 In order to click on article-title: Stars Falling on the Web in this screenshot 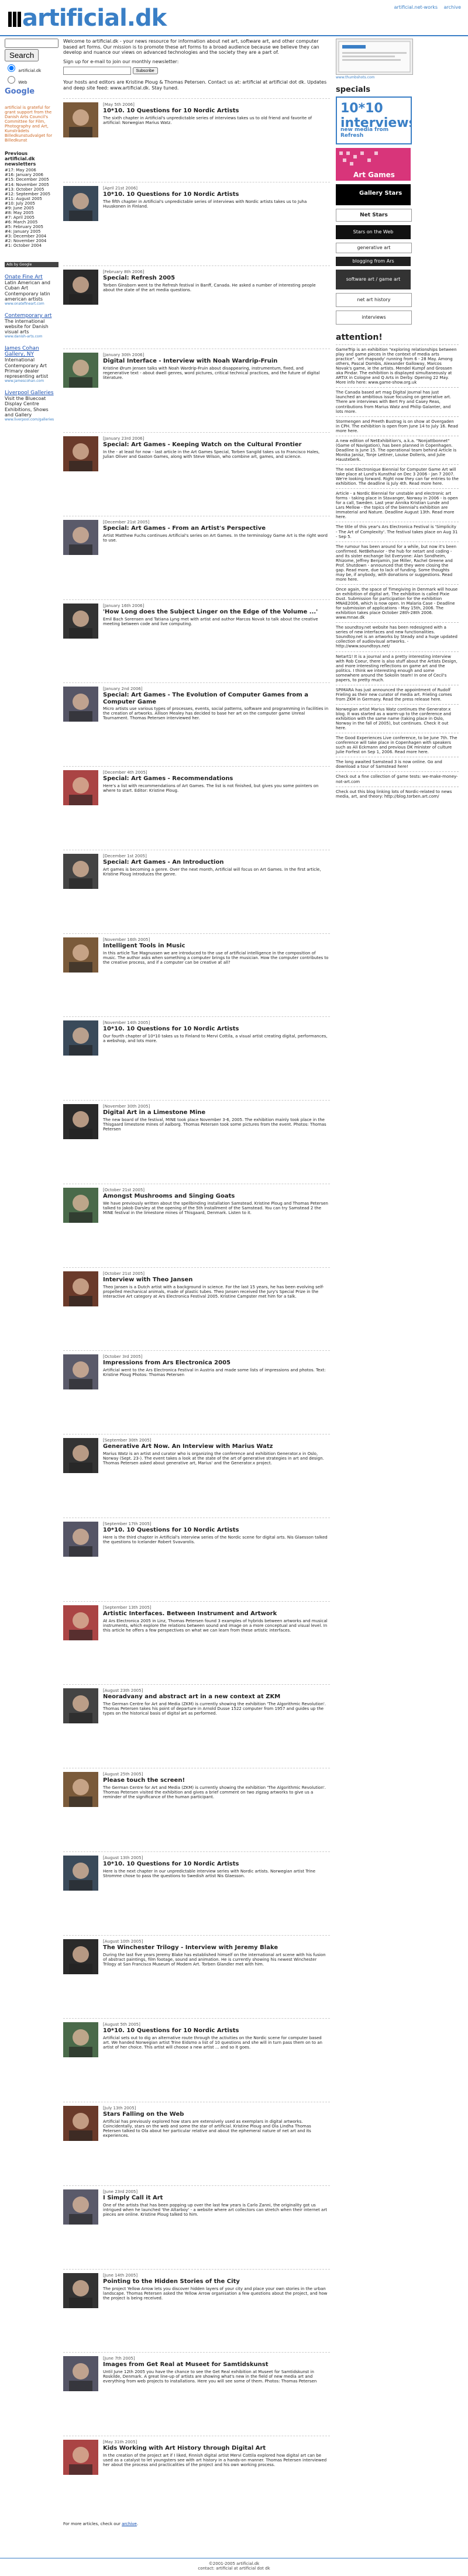, I will do `click(216, 2114)`.